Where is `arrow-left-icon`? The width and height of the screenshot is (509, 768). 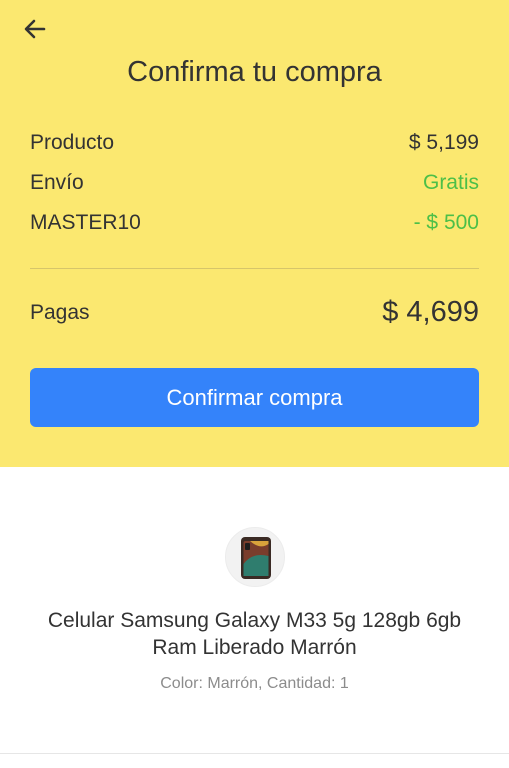 arrow-left-icon is located at coordinates (35, 29).